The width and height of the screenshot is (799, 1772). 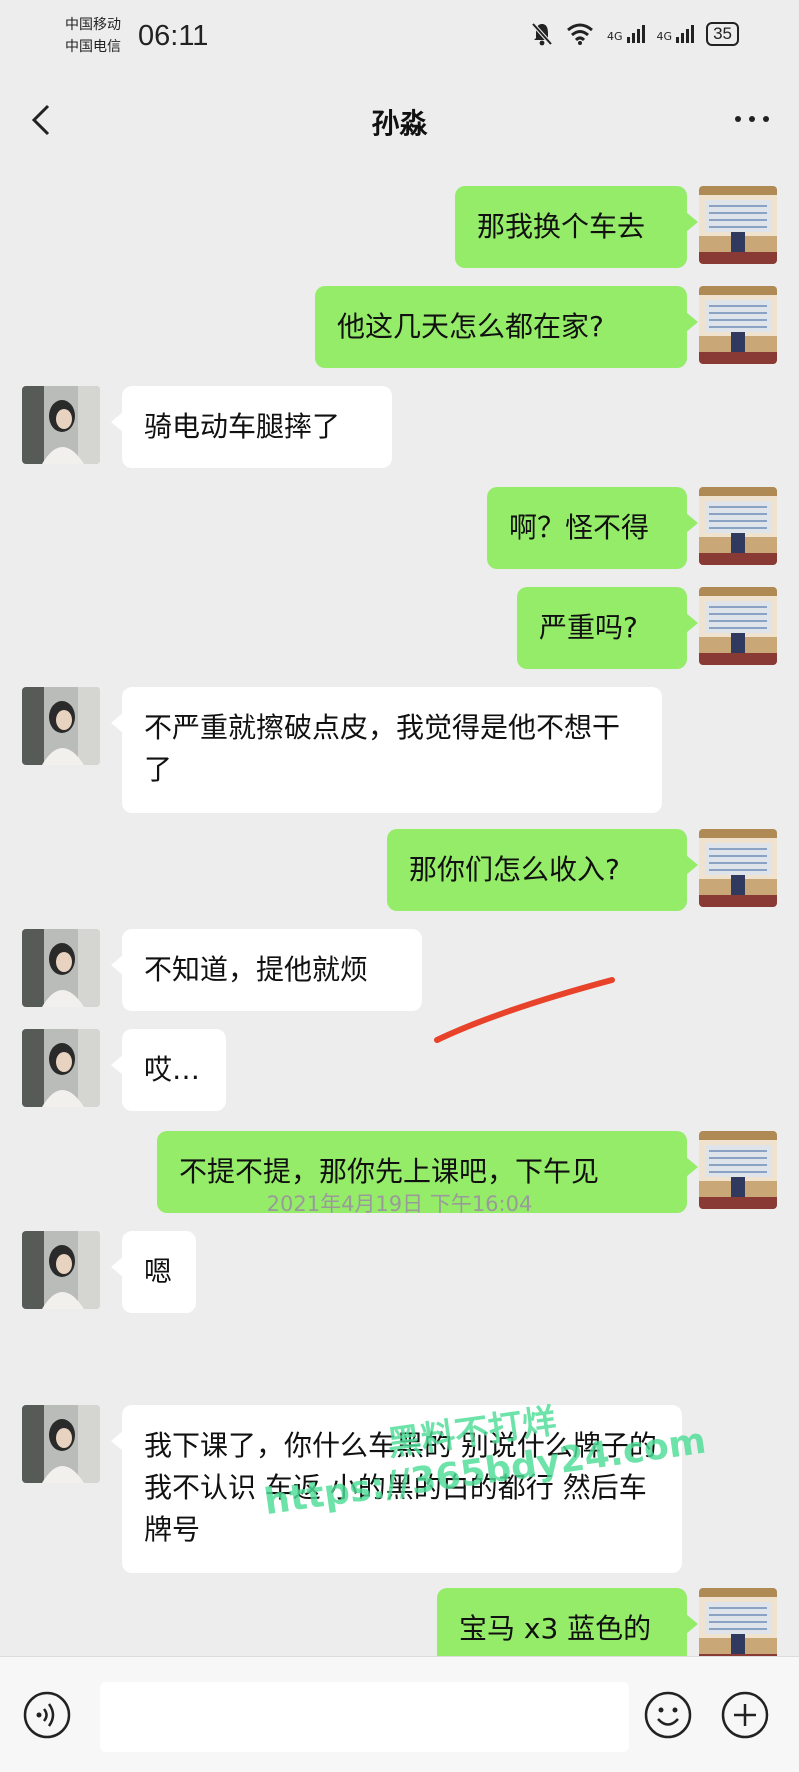 What do you see at coordinates (364, 1717) in the screenshot?
I see `message-input` at bounding box center [364, 1717].